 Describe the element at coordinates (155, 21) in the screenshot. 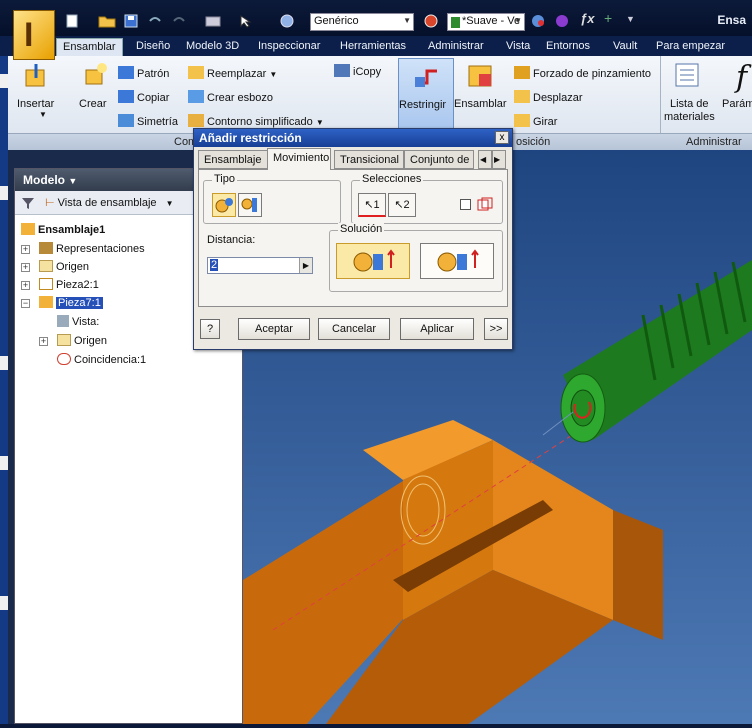

I see `undo-icon` at that location.